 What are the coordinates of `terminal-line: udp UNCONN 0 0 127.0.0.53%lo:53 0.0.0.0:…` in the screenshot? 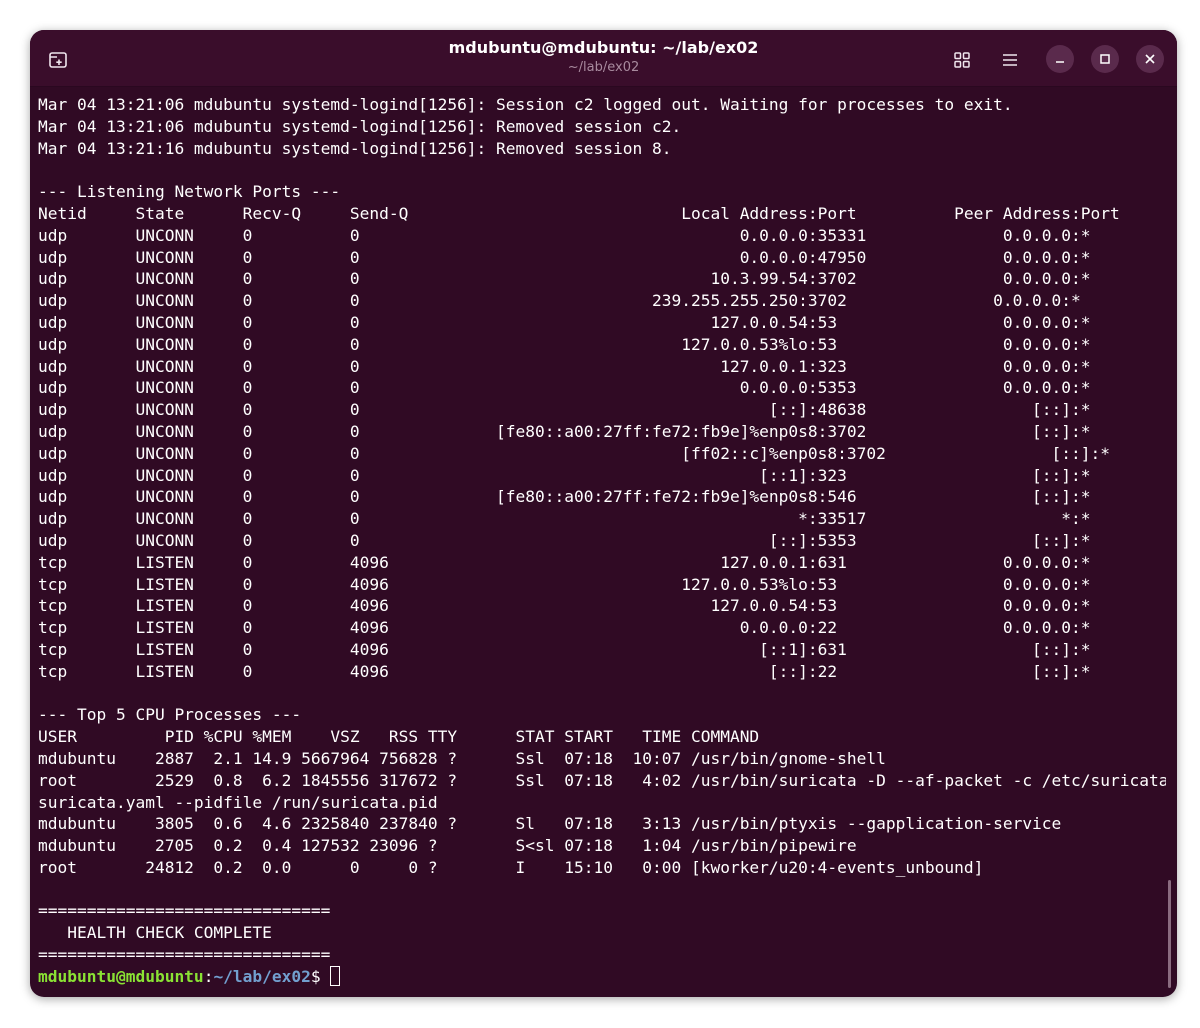 It's located at (564, 344).